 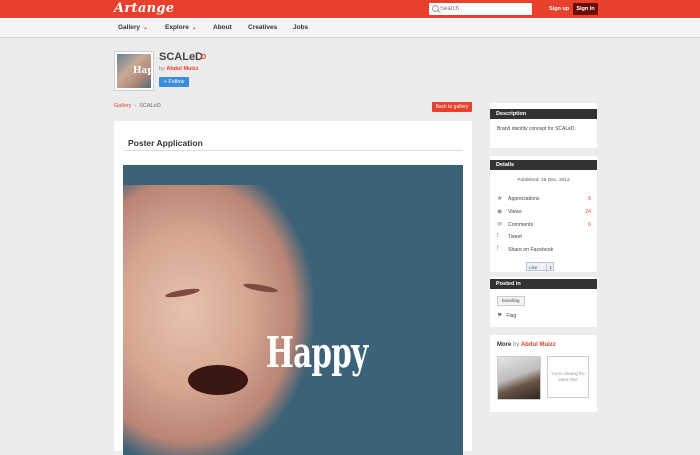 I want to click on project-thumbnail: Happ, so click(x=134, y=71).